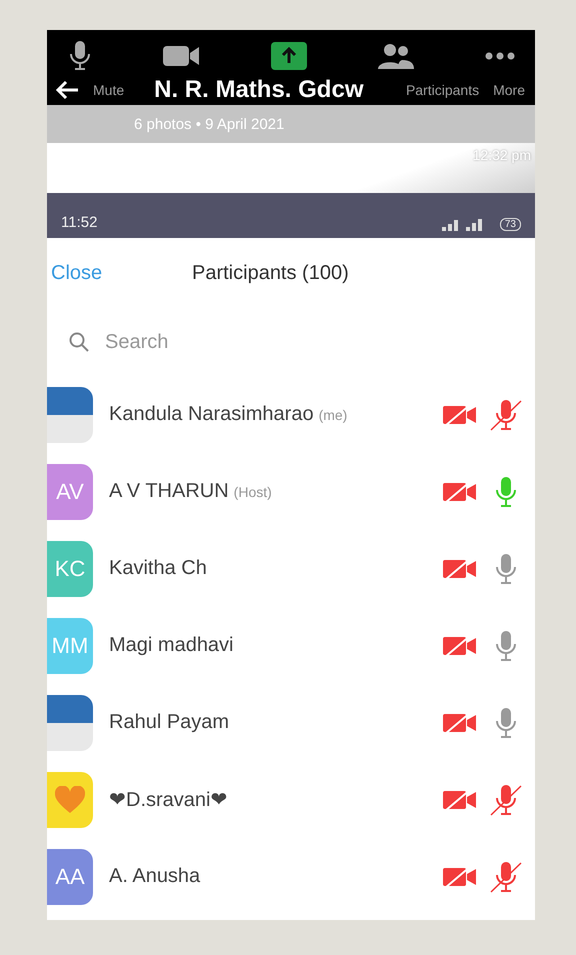  I want to click on album-subtitle: 6 photos • 9 April 2021, so click(209, 124).